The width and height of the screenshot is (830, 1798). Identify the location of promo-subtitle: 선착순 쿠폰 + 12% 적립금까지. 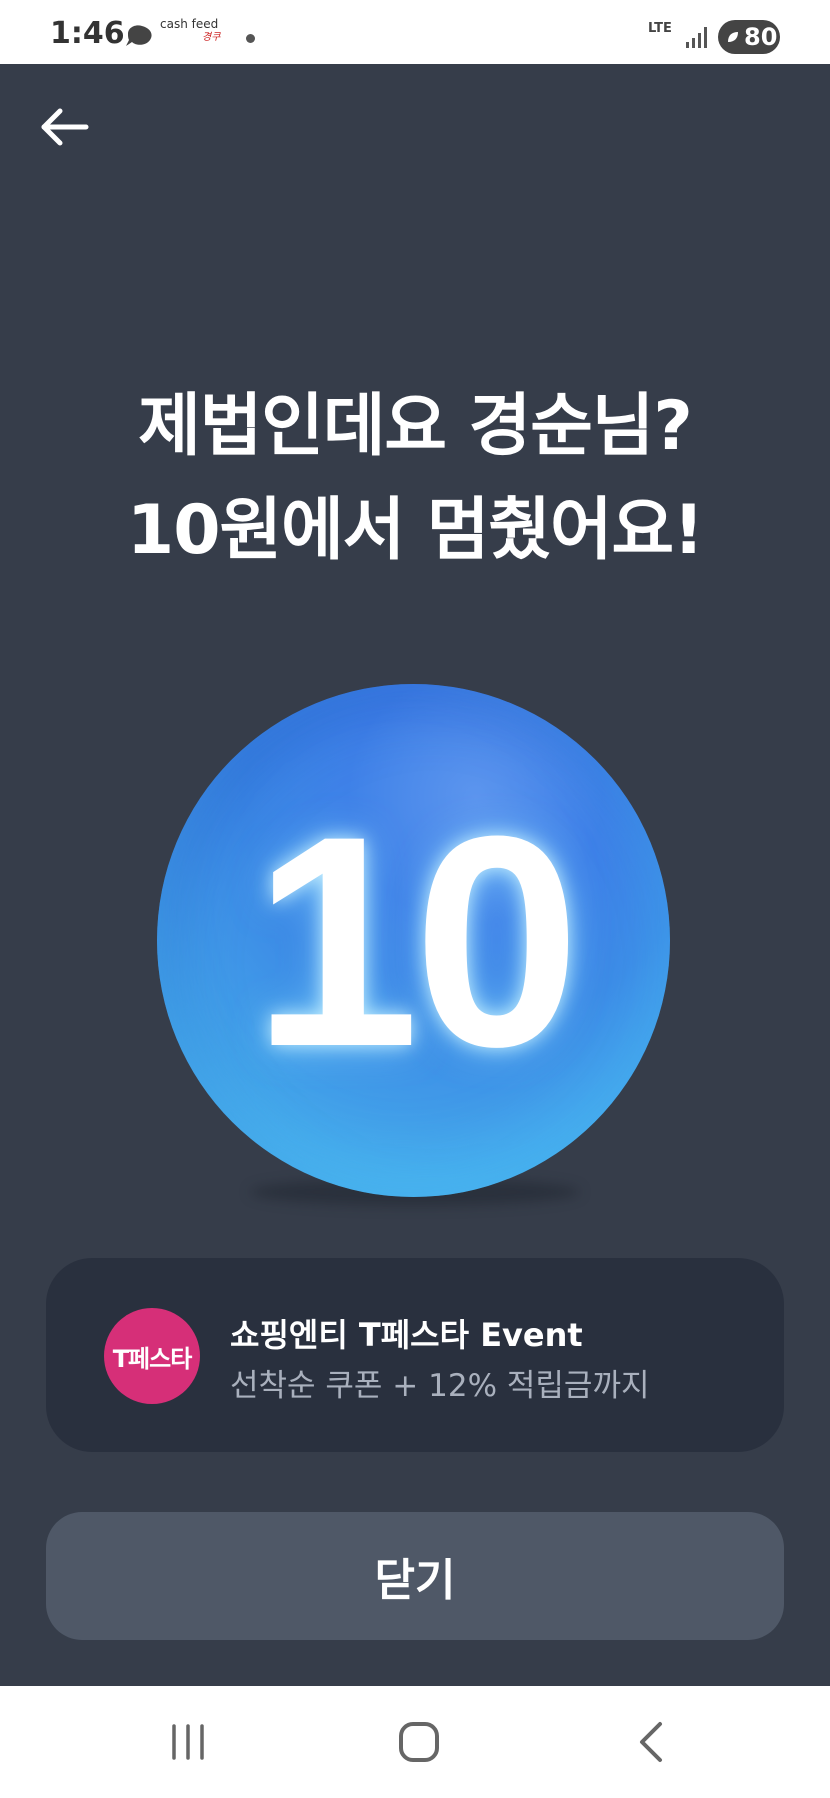
(440, 1386).